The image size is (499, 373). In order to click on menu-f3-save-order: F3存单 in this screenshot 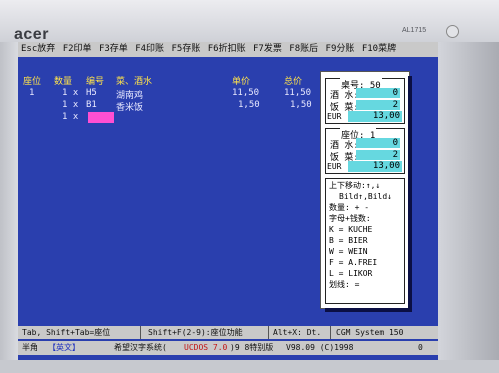, I will do `click(113, 49)`.